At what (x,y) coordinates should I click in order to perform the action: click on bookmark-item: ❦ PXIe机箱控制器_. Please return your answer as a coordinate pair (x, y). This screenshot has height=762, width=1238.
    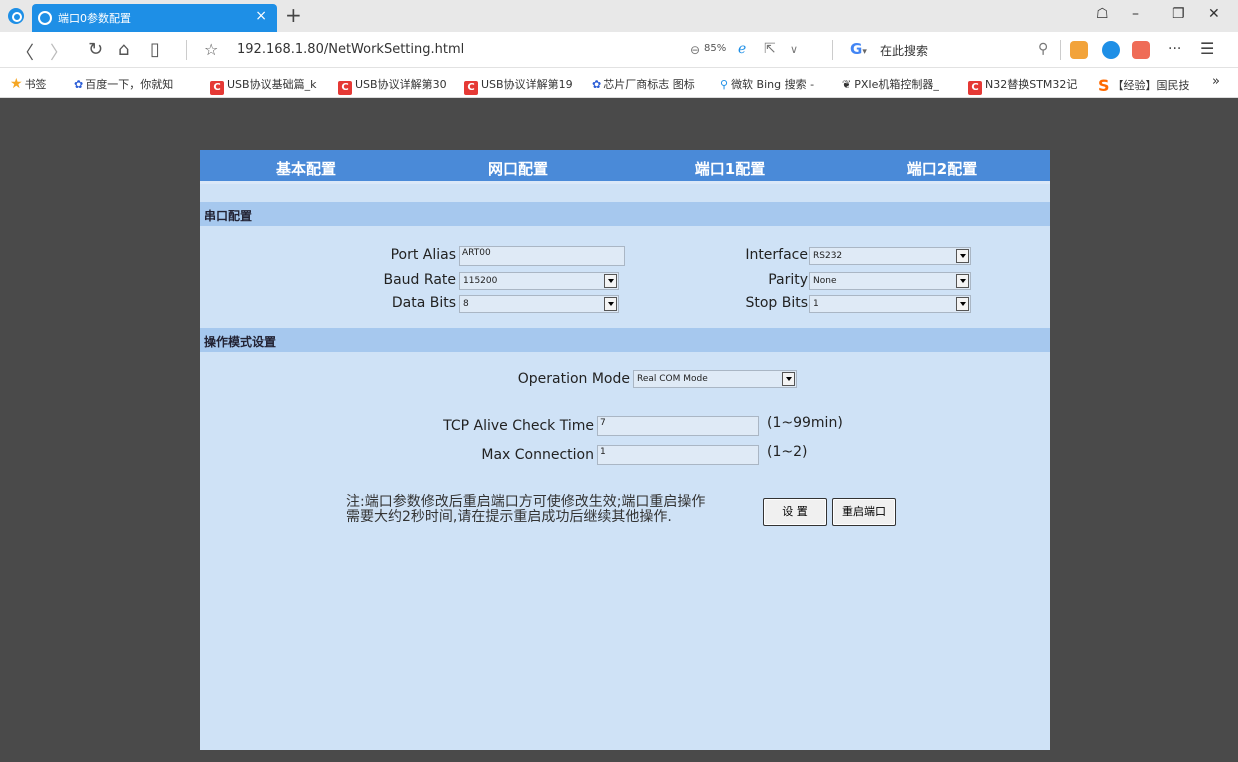
    Looking at the image, I should click on (890, 84).